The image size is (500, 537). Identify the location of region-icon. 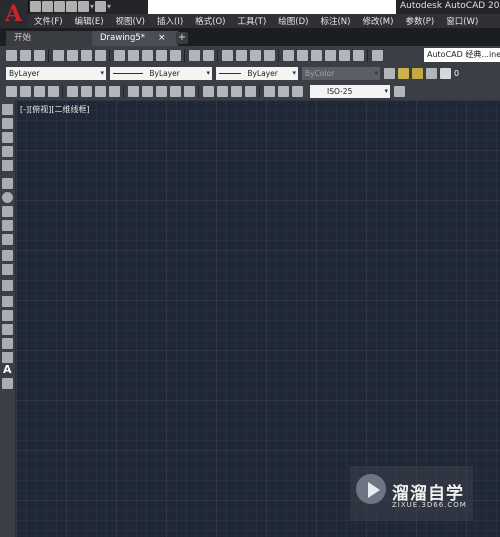
(7, 343).